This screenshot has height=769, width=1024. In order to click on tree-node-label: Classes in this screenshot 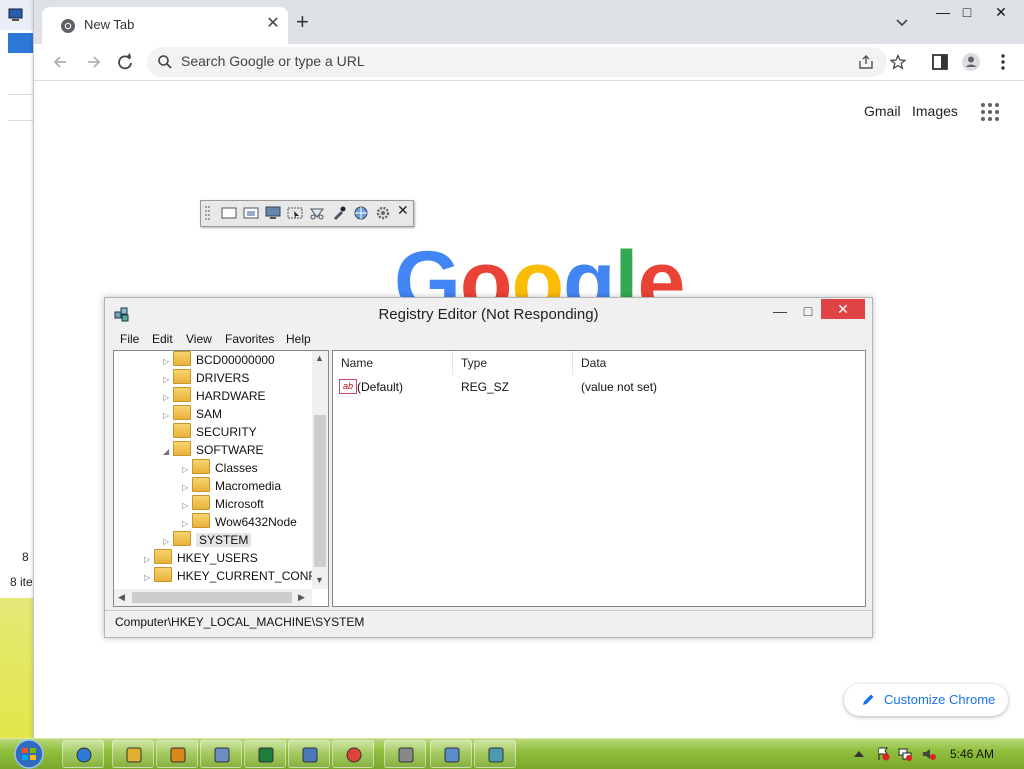, I will do `click(236, 468)`.